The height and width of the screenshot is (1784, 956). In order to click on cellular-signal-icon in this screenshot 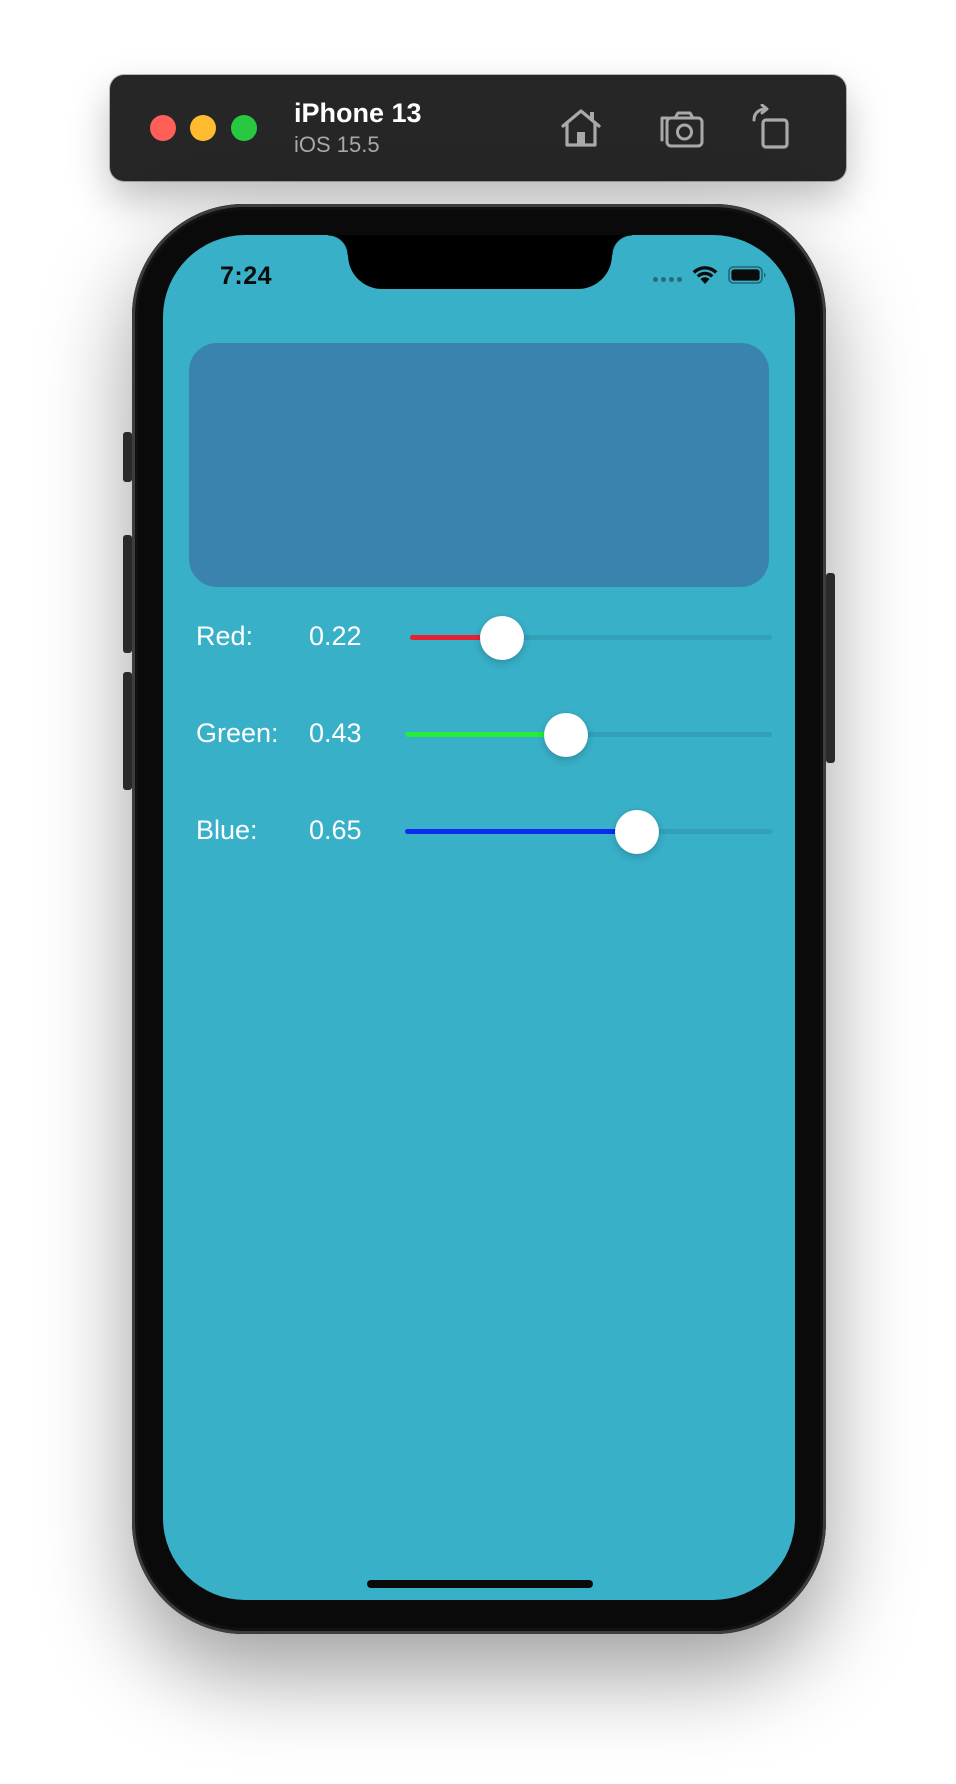, I will do `click(667, 279)`.